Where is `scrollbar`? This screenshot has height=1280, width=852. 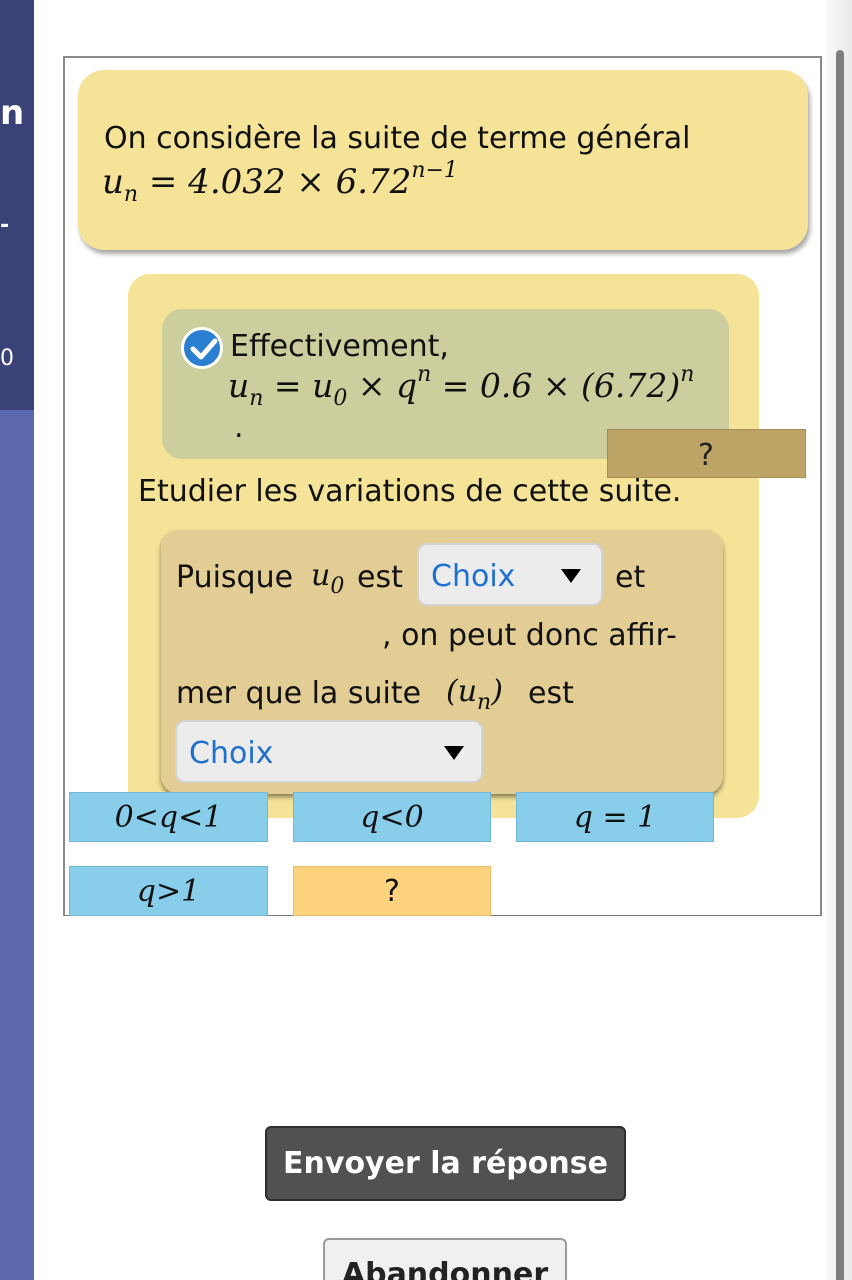
scrollbar is located at coordinates (840, 665).